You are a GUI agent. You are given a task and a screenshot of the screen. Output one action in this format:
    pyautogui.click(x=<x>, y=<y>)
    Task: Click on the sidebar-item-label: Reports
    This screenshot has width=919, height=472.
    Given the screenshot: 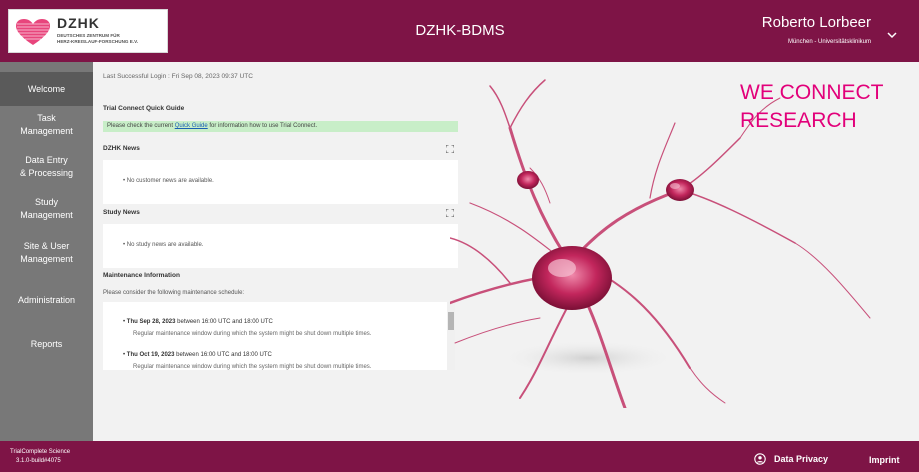 What is the action you would take?
    pyautogui.click(x=46, y=344)
    